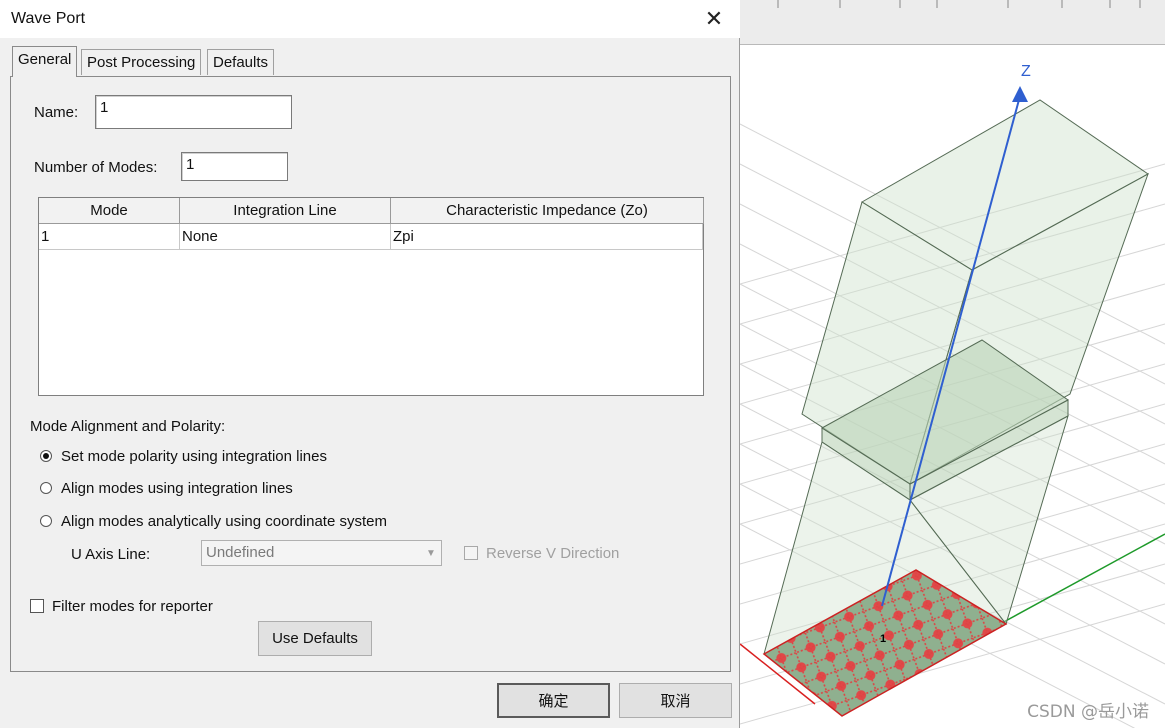 The height and width of the screenshot is (728, 1165). I want to click on reverse-v-direction-checkbox, so click(471, 553).